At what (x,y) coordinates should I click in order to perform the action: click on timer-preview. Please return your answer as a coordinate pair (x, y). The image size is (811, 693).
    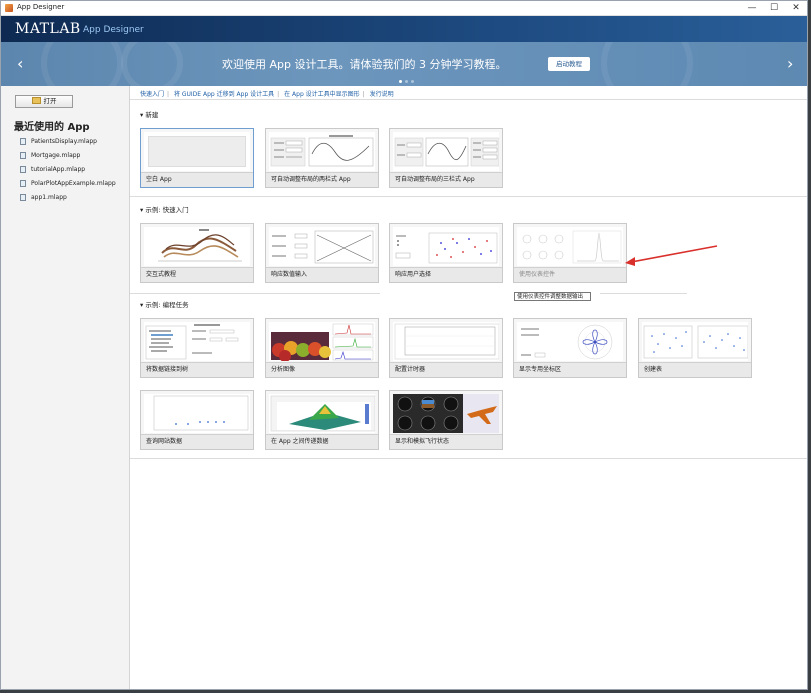
    Looking at the image, I should click on (446, 341).